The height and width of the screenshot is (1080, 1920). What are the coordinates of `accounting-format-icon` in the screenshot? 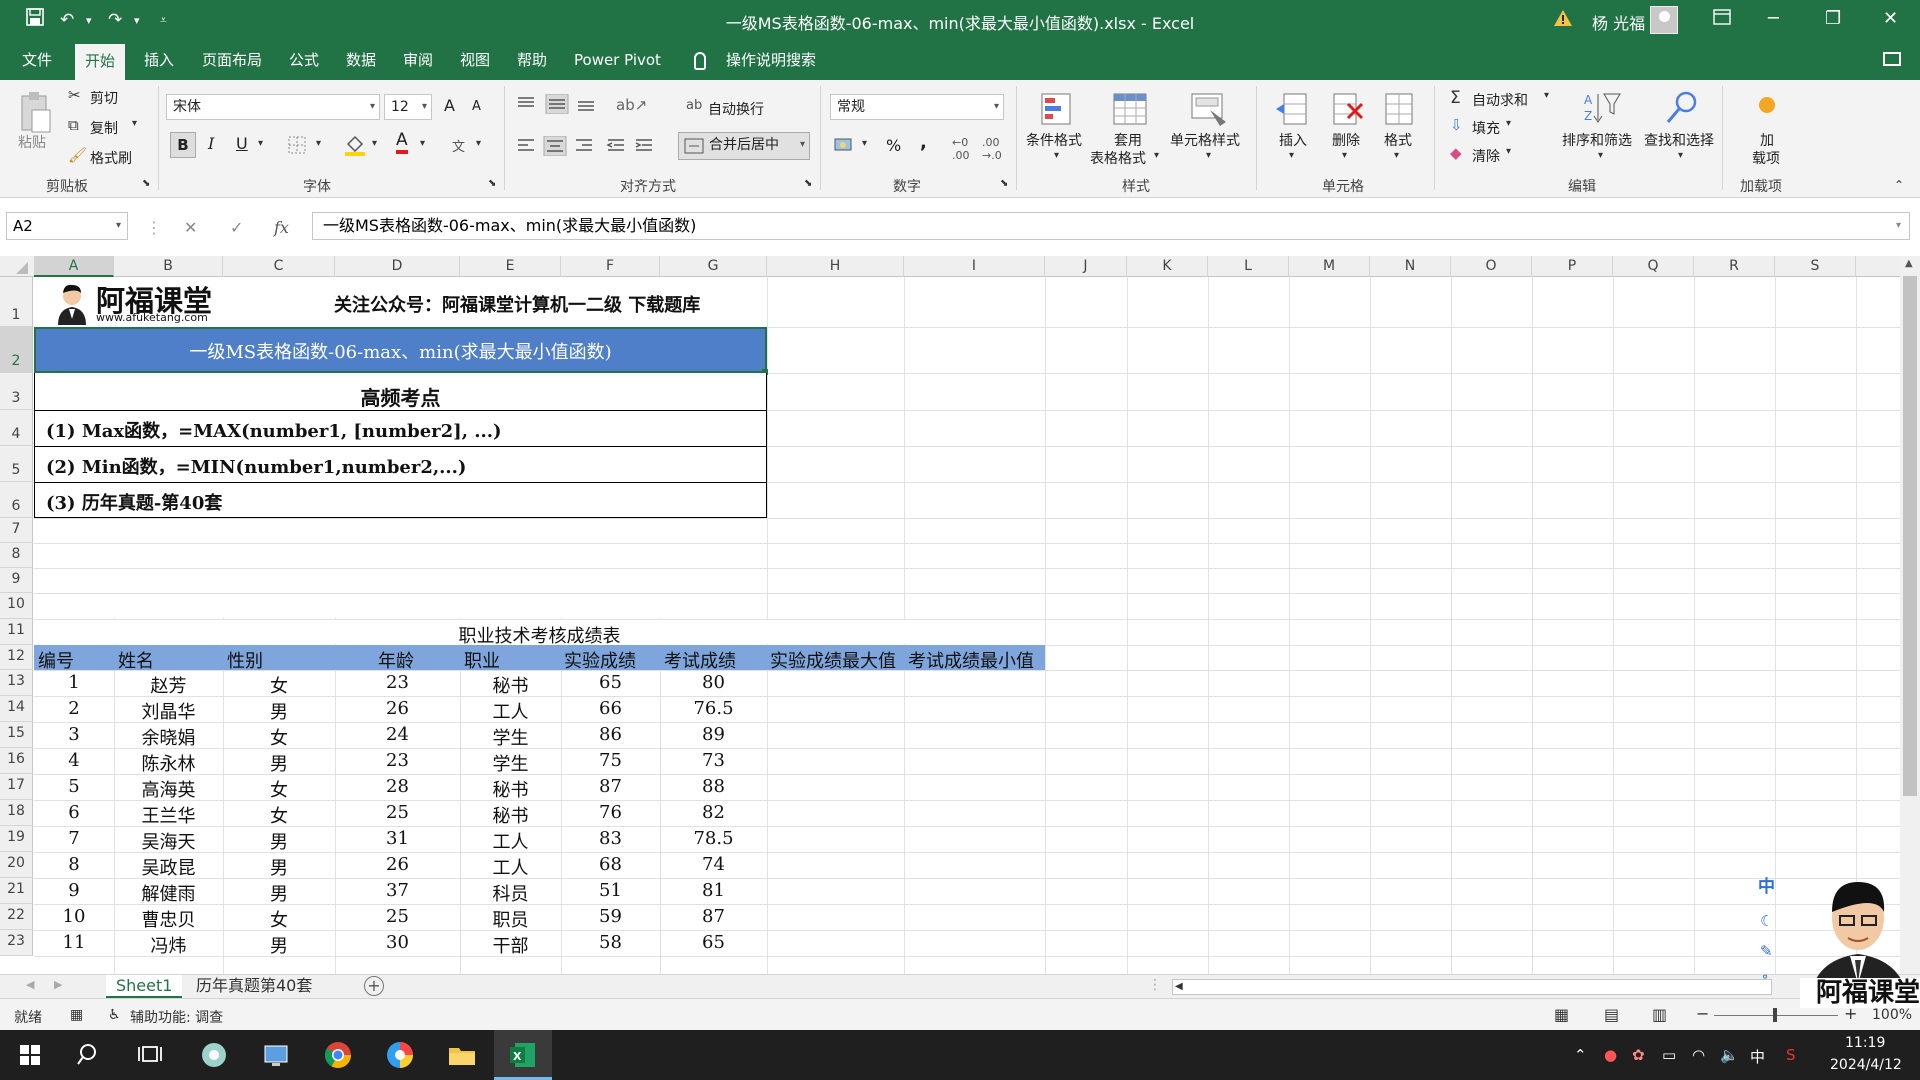 It's located at (845, 145).